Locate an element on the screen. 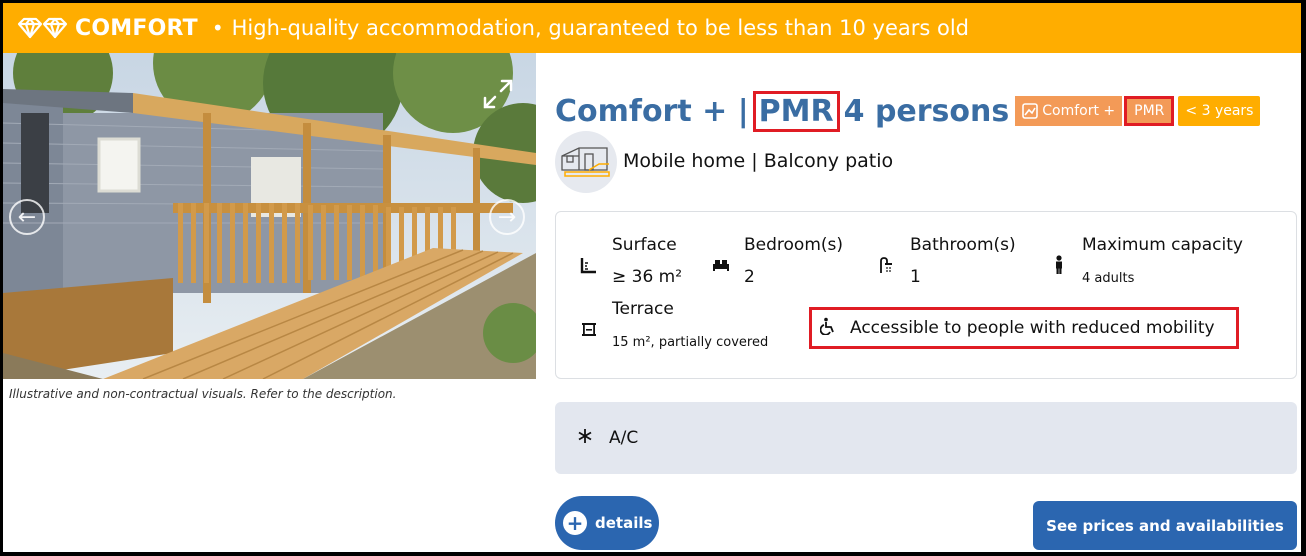 The height and width of the screenshot is (556, 1306). wheelchair-icon is located at coordinates (828, 328).